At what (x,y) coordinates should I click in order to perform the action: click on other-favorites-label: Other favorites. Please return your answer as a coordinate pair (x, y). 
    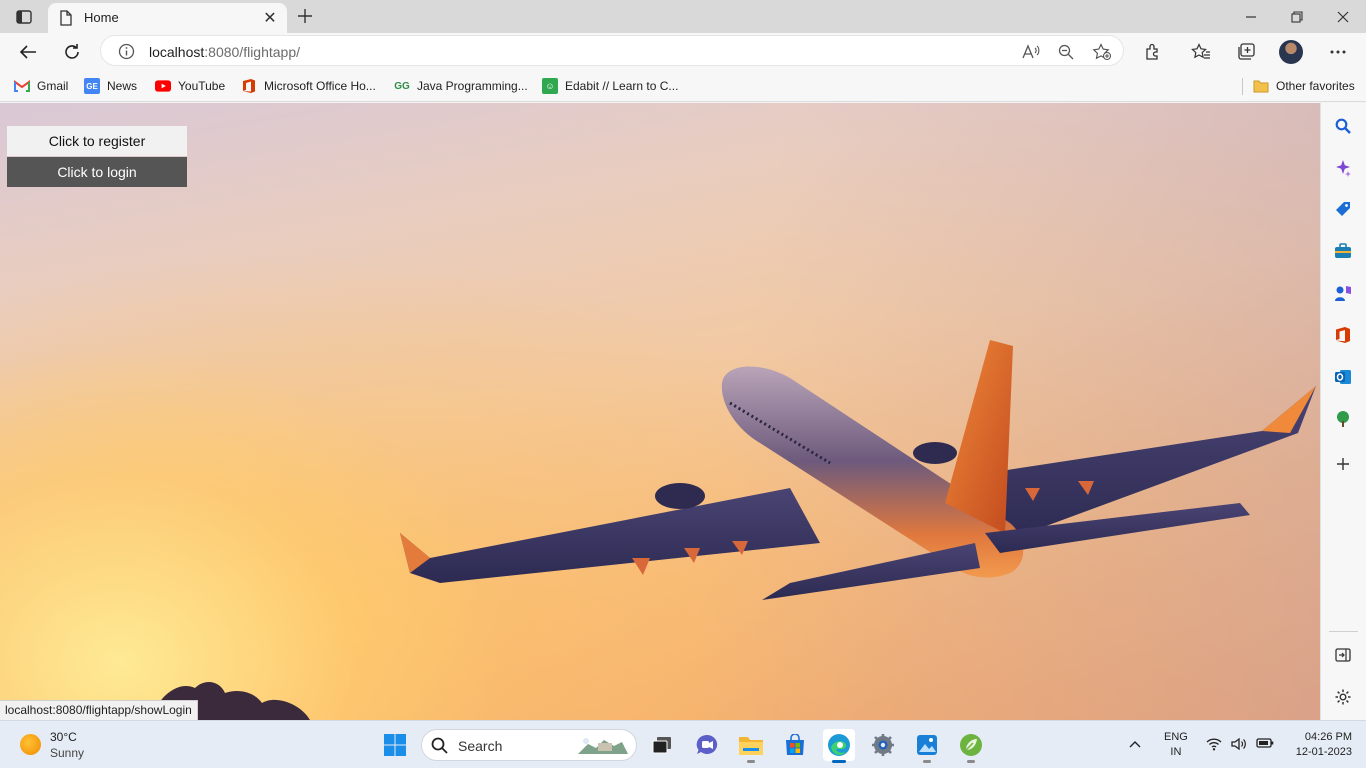
    Looking at the image, I should click on (1315, 86).